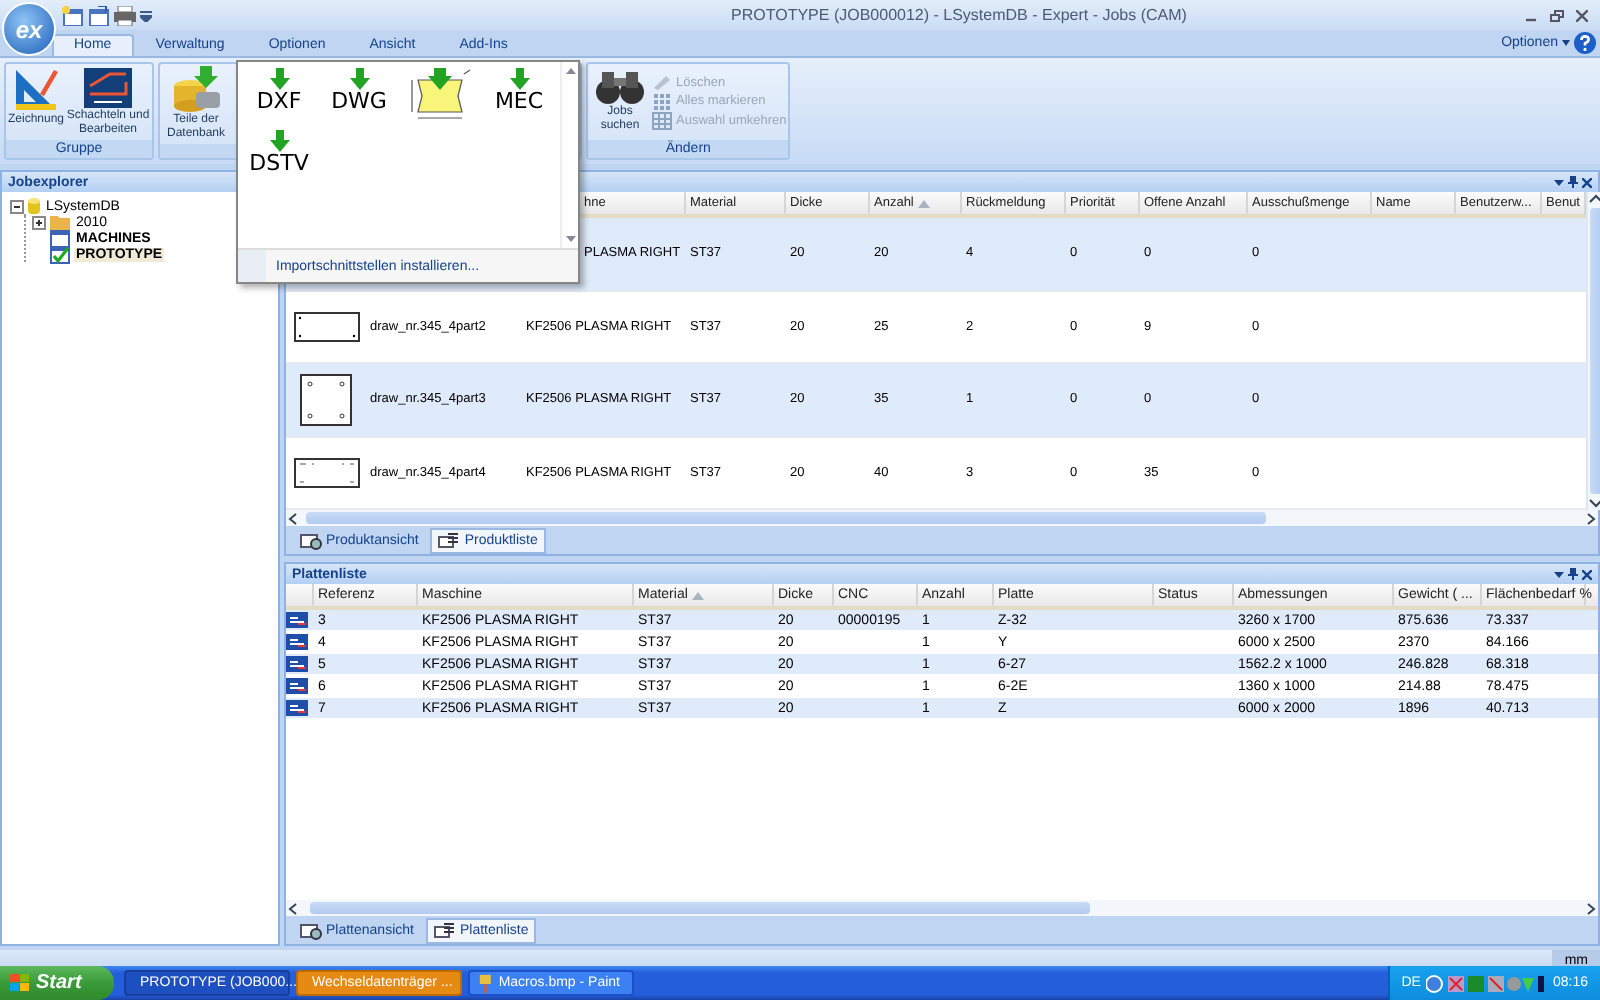 The width and height of the screenshot is (1600, 1000). Describe the element at coordinates (1594, 503) in the screenshot. I see `scroll-down-icon` at that location.